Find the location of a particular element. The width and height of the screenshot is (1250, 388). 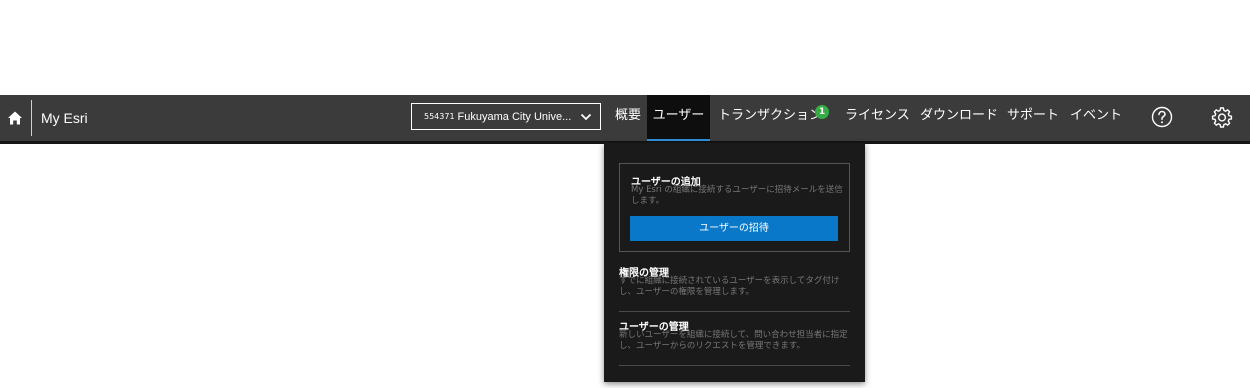

account-number: 554371 is located at coordinates (439, 116).